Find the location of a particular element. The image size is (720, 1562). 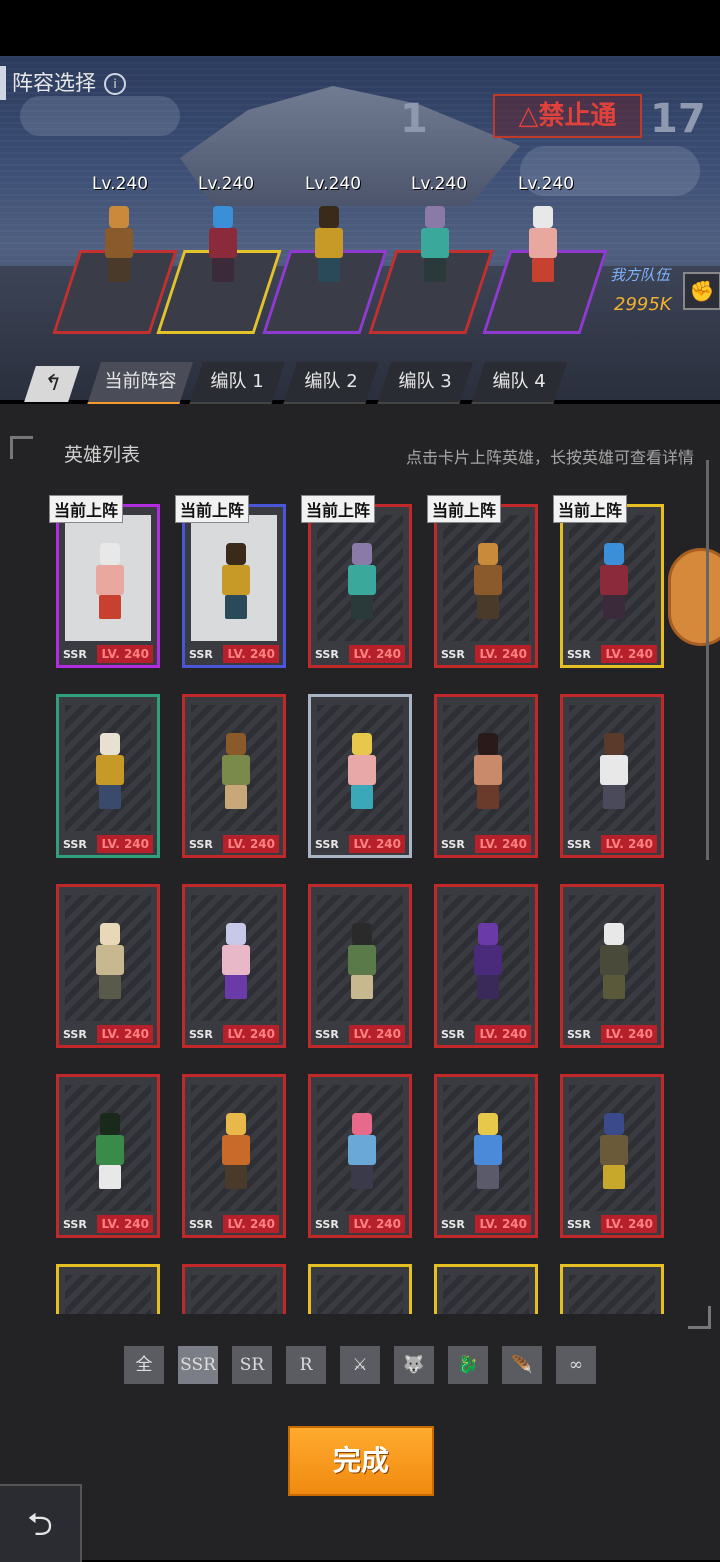

tab-label: 编队 1 is located at coordinates (237, 381).